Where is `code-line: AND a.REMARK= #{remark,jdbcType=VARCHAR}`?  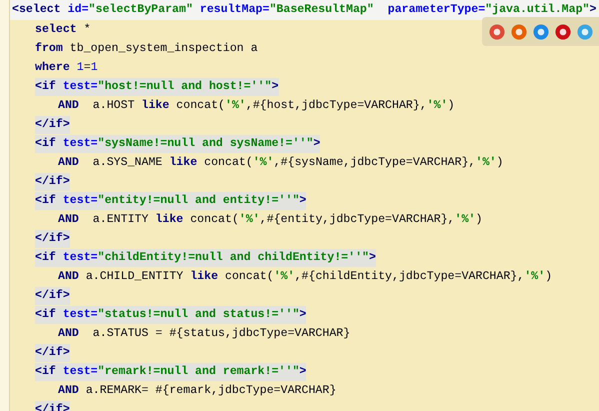 code-line: AND a.REMARK= #{remark,jdbcType=VARCHAR} is located at coordinates (197, 390).